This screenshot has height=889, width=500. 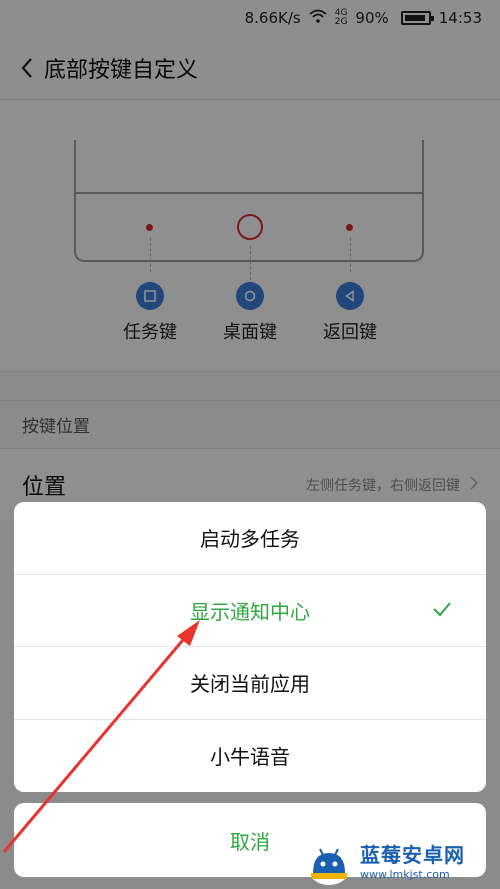 I want to click on watermark-url: www.lmkjst.com, so click(x=405, y=874).